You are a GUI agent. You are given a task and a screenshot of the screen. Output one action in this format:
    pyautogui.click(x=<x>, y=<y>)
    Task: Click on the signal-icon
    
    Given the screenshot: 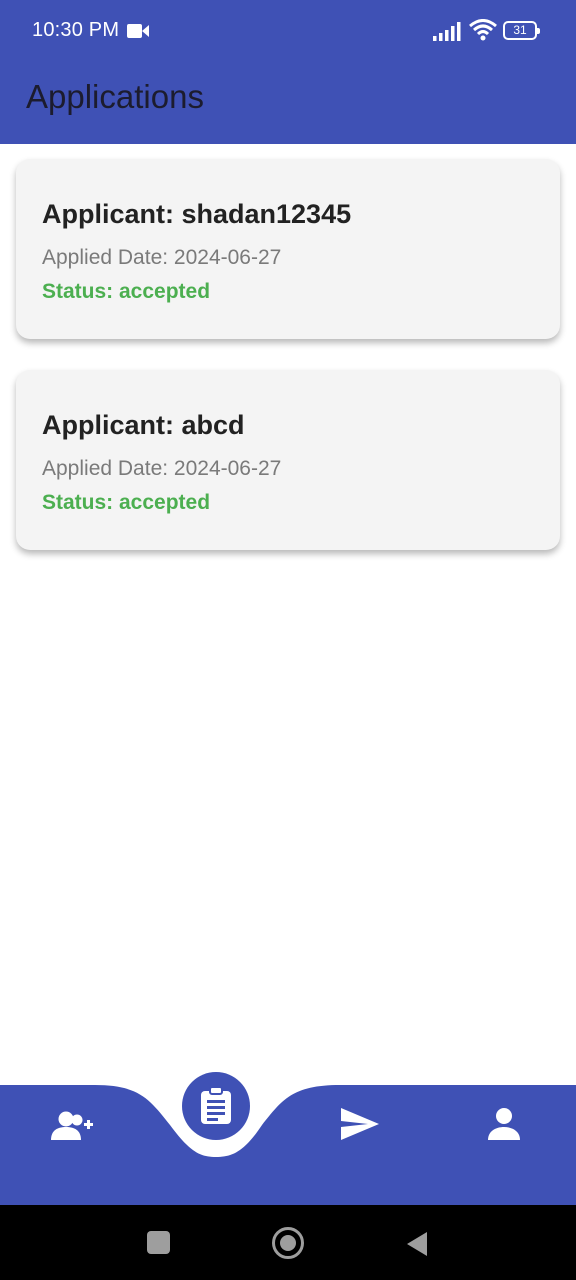 What is the action you would take?
    pyautogui.click(x=447, y=34)
    